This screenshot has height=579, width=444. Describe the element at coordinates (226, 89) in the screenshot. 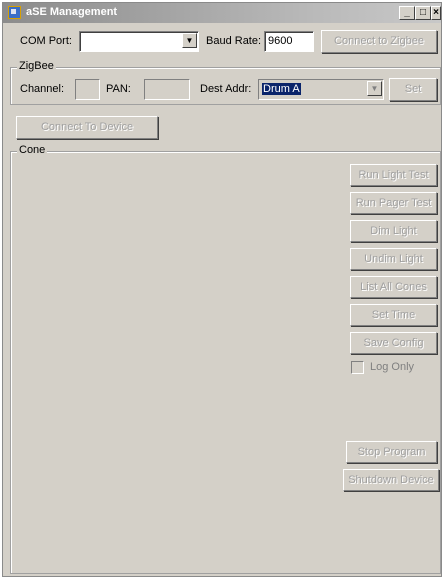

I see `dest-addr-label: Dest Addr:` at that location.